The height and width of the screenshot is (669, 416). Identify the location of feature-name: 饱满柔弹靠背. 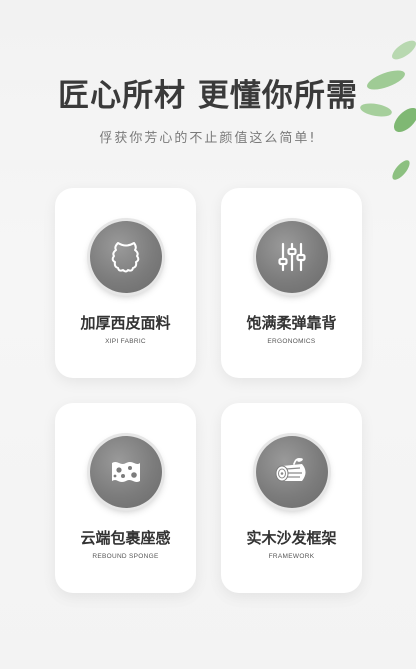
(291, 323).